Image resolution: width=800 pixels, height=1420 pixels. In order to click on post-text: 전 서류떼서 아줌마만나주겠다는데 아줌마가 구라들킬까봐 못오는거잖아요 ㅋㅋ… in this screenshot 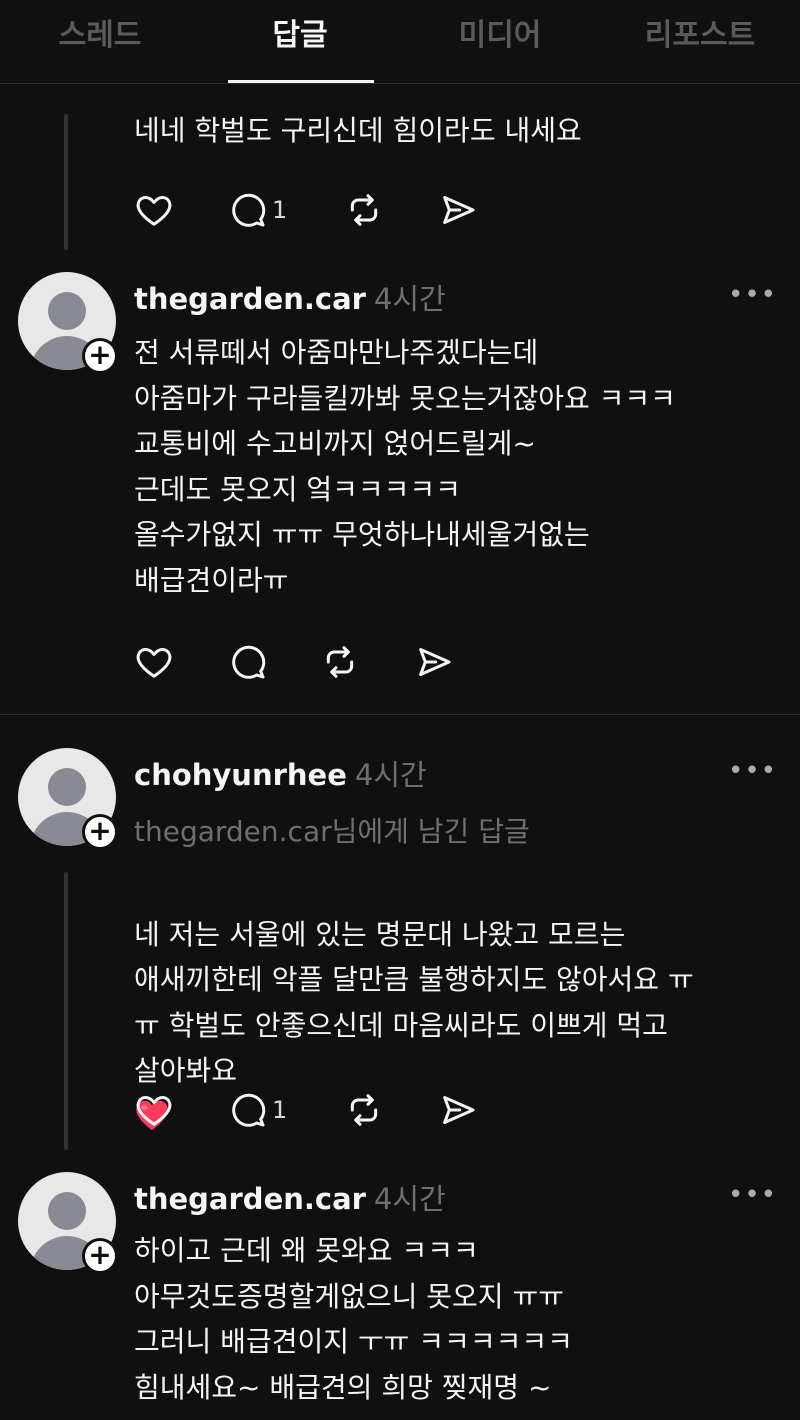, I will do `click(405, 466)`.